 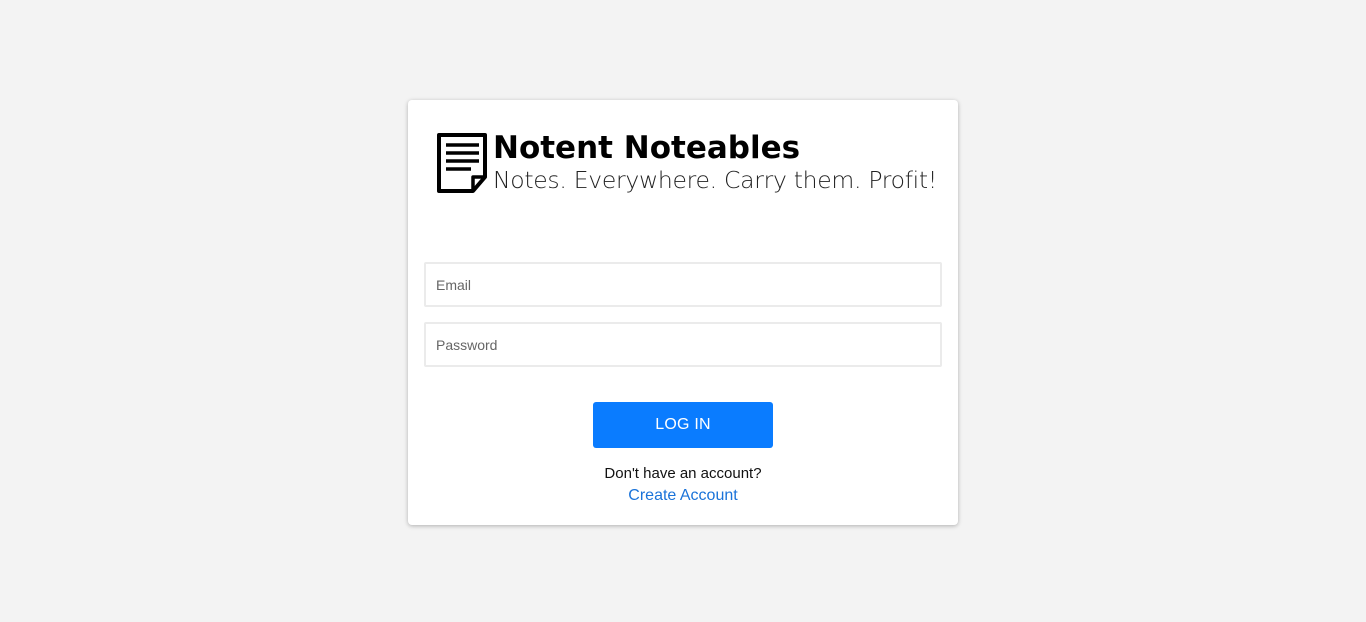 I want to click on app-title: Notent Noteables, so click(x=647, y=148).